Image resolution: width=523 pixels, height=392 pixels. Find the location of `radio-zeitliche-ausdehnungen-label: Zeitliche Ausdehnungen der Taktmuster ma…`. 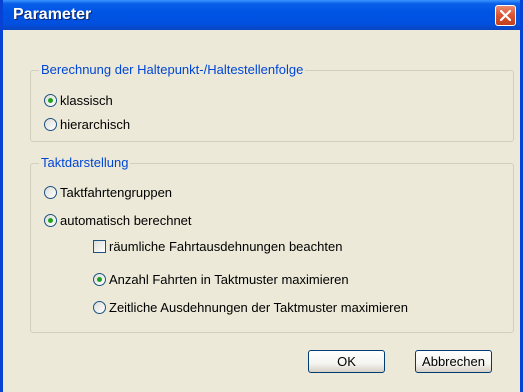

radio-zeitliche-ausdehnungen-label: Zeitliche Ausdehnungen der Taktmuster ma… is located at coordinates (258, 307).